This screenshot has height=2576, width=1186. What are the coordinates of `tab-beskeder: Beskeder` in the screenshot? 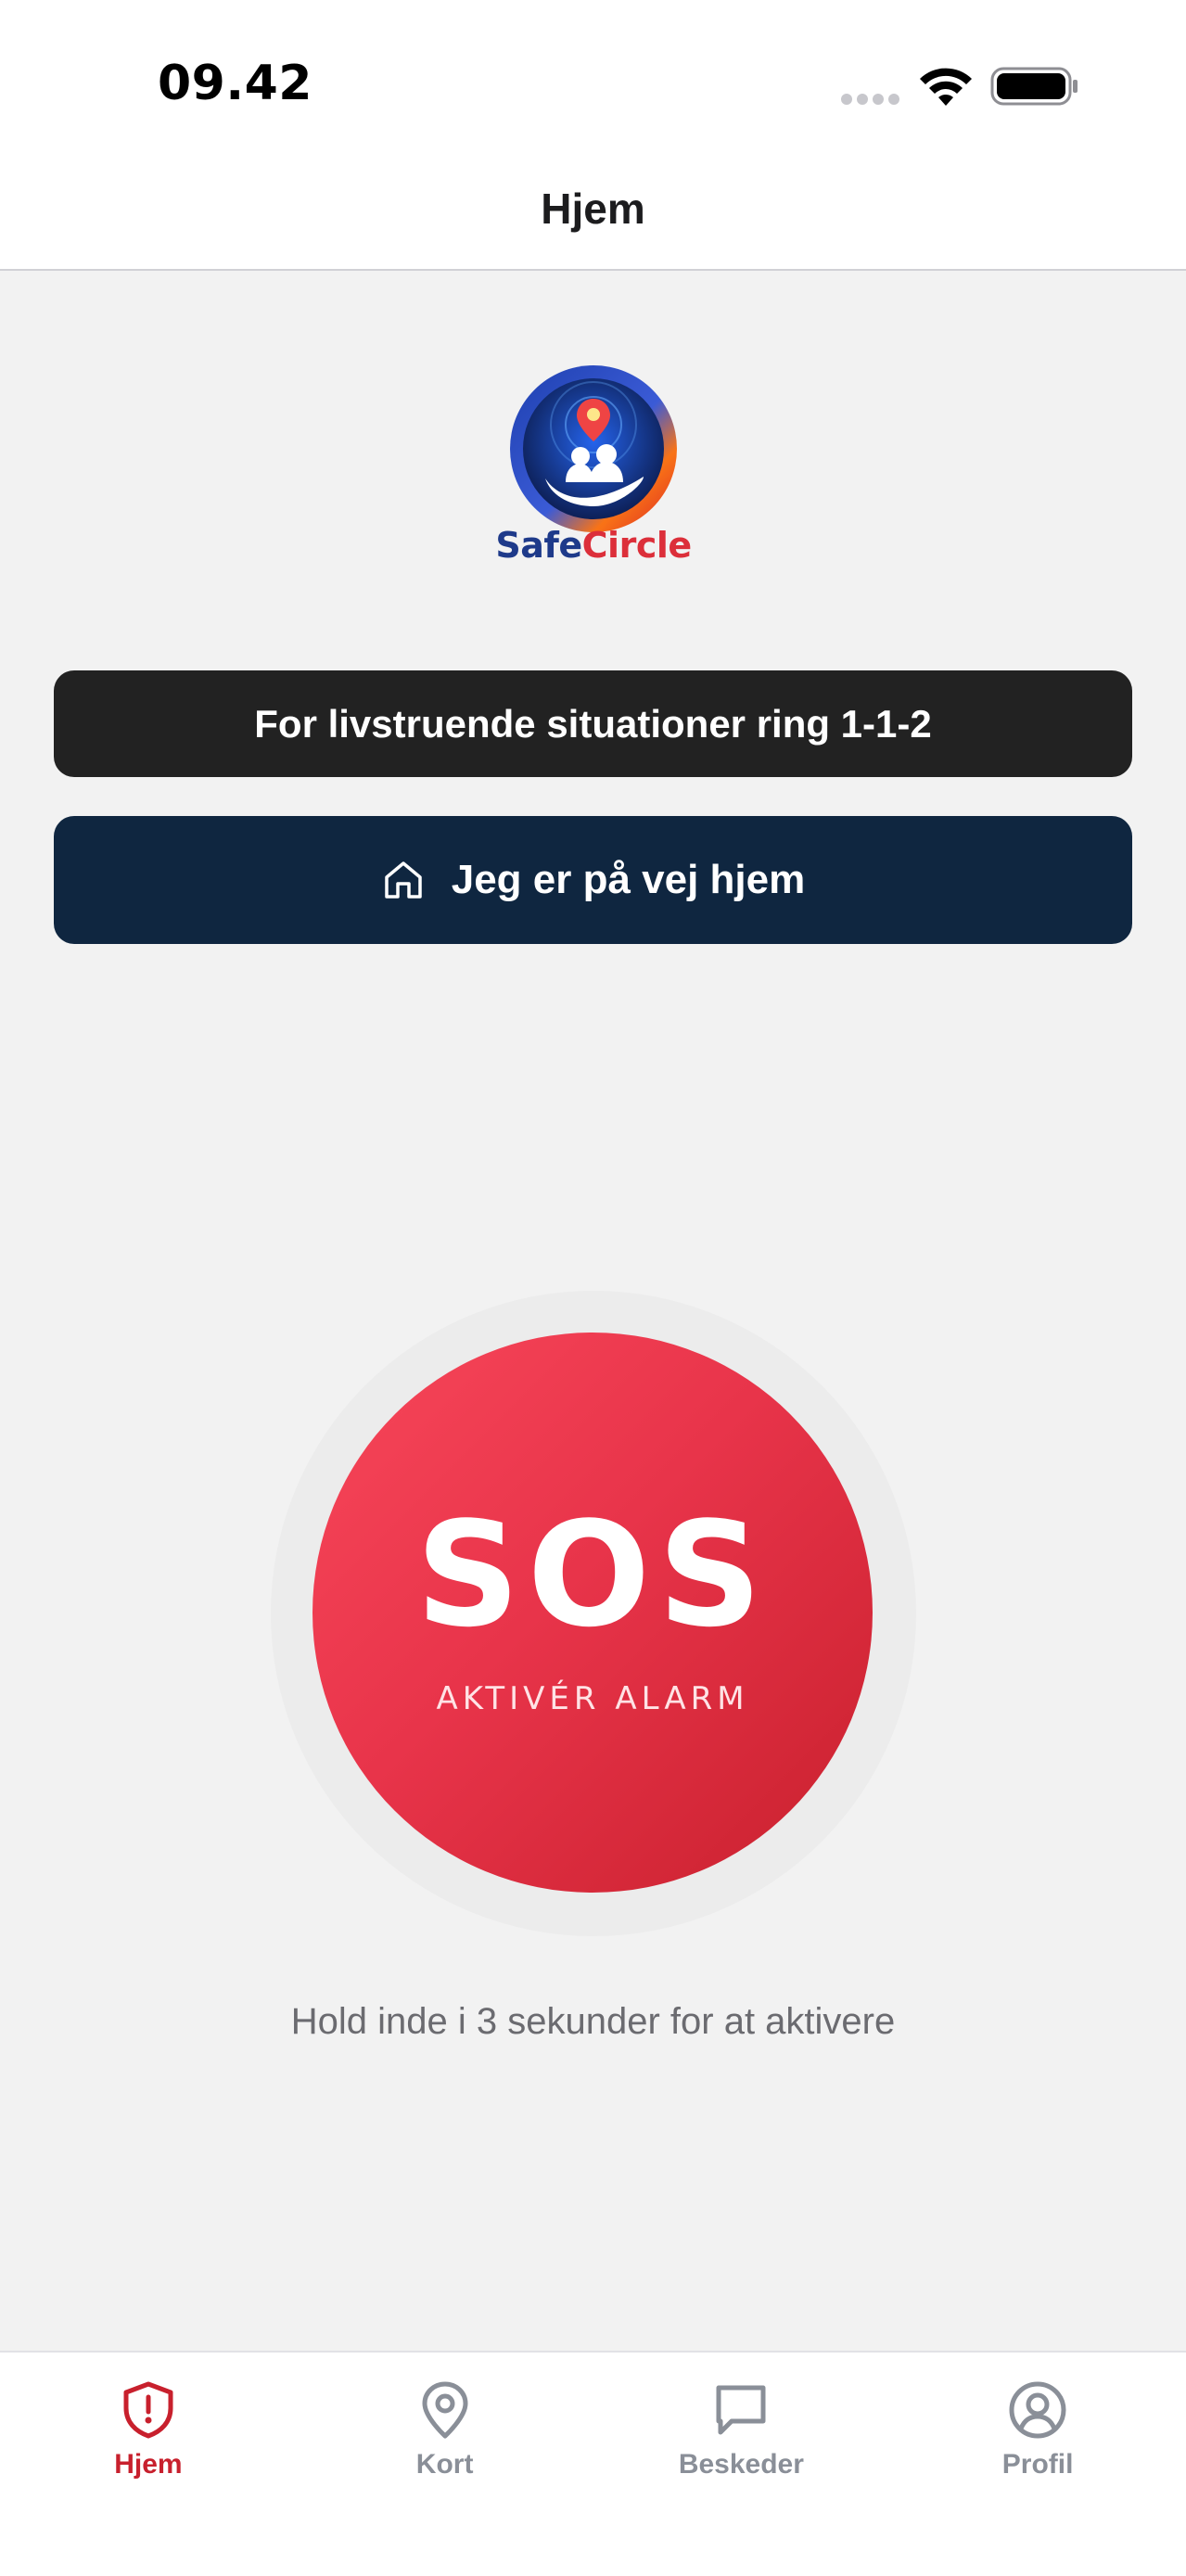 It's located at (741, 2464).